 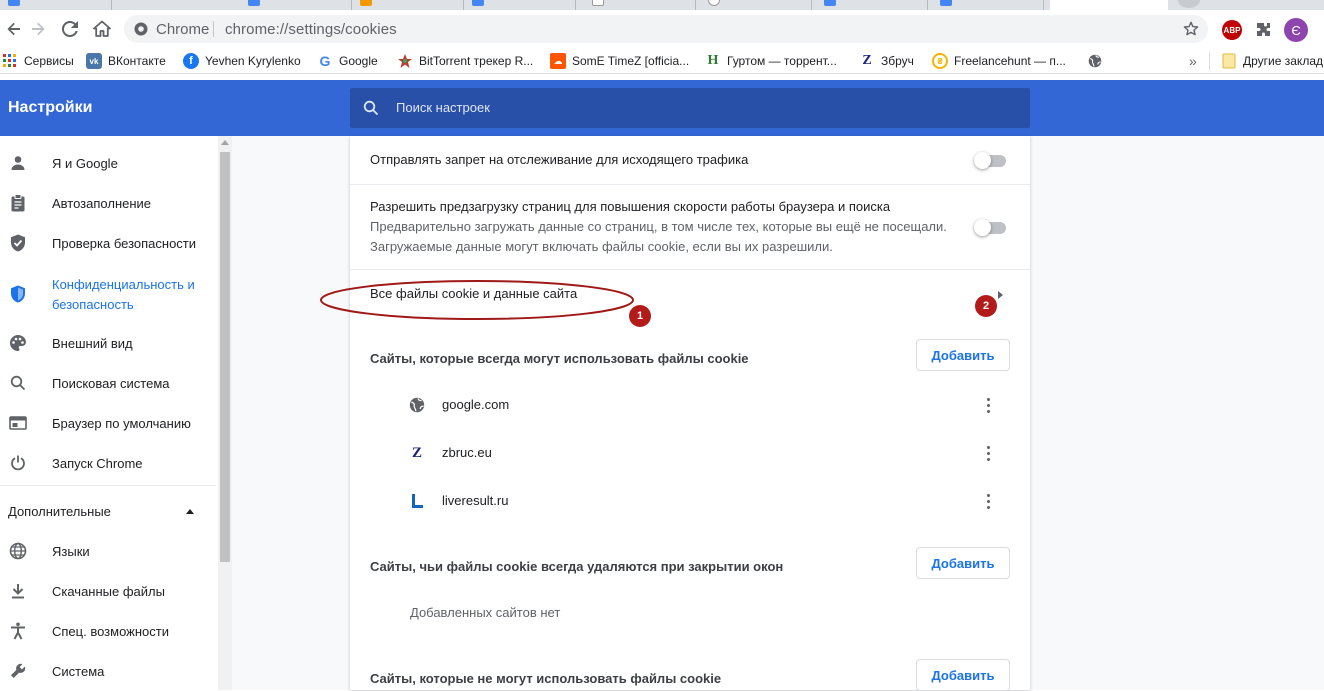 I want to click on apps-grid-icon, so click(x=10, y=61).